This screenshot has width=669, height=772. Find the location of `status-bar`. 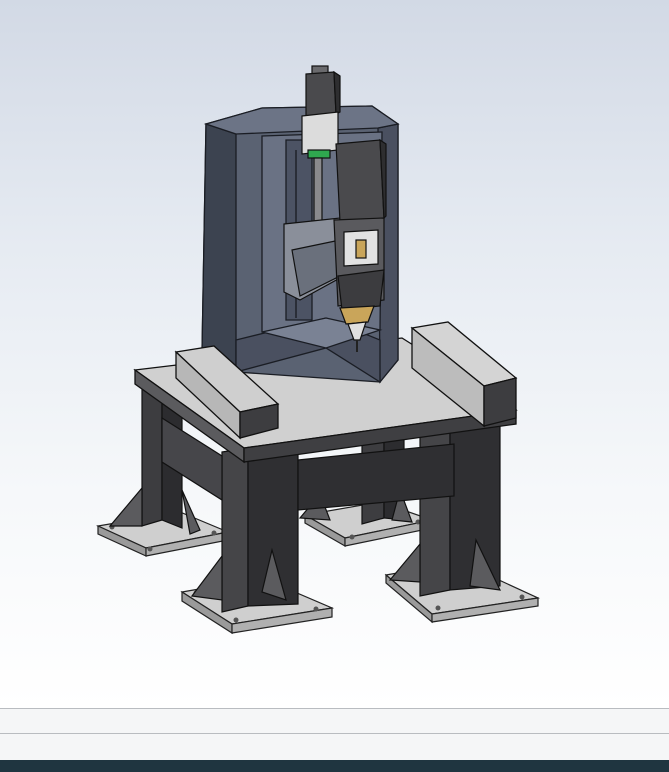

status-bar is located at coordinates (334, 766).